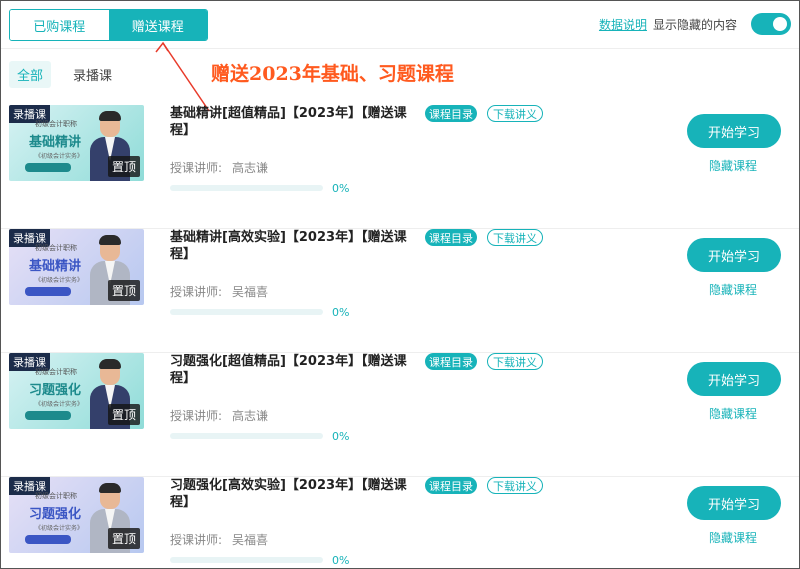 The width and height of the screenshot is (800, 569). What do you see at coordinates (771, 24) in the screenshot?
I see `show-hidden-toggle` at bounding box center [771, 24].